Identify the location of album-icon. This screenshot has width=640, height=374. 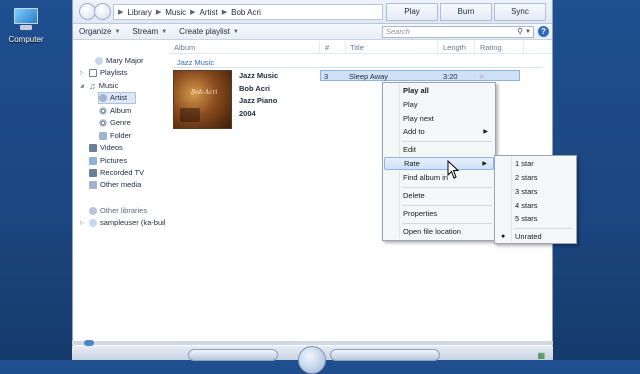
(103, 111).